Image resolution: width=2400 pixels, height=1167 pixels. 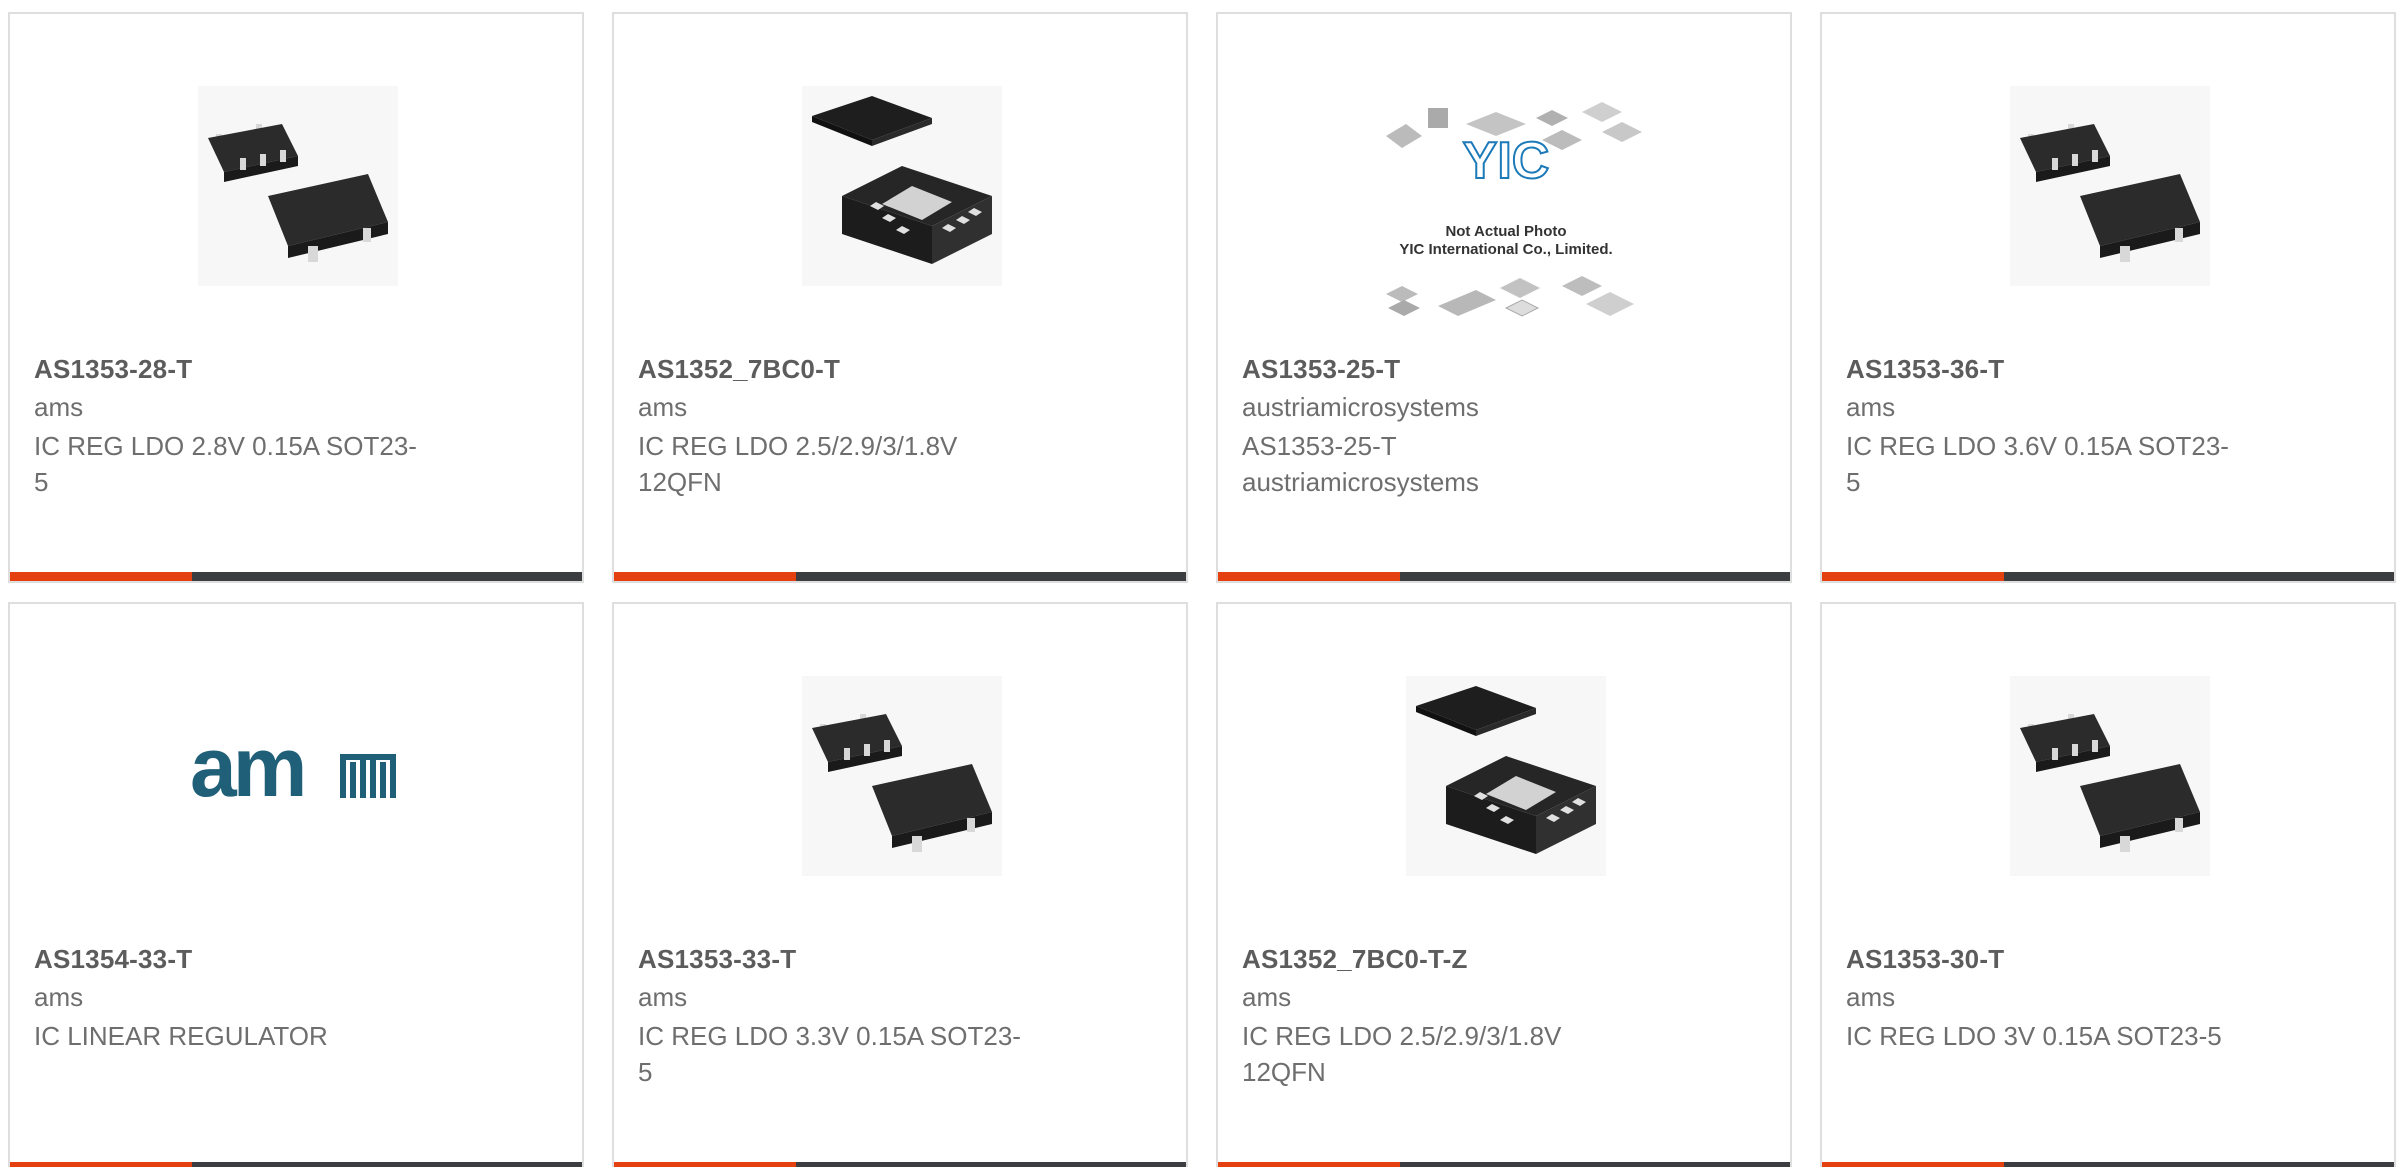 I want to click on ams-logo-text: am, so click(x=246, y=769).